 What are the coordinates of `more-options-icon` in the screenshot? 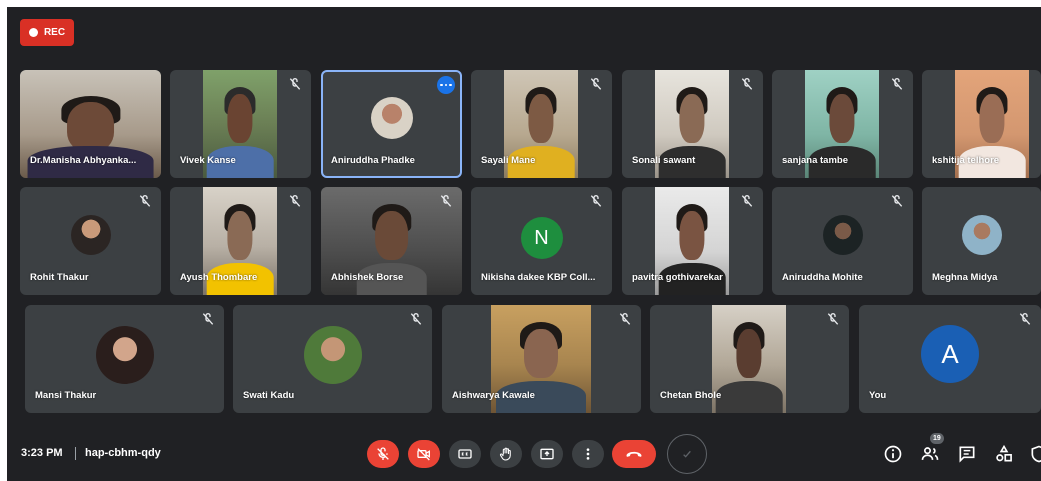 It's located at (446, 85).